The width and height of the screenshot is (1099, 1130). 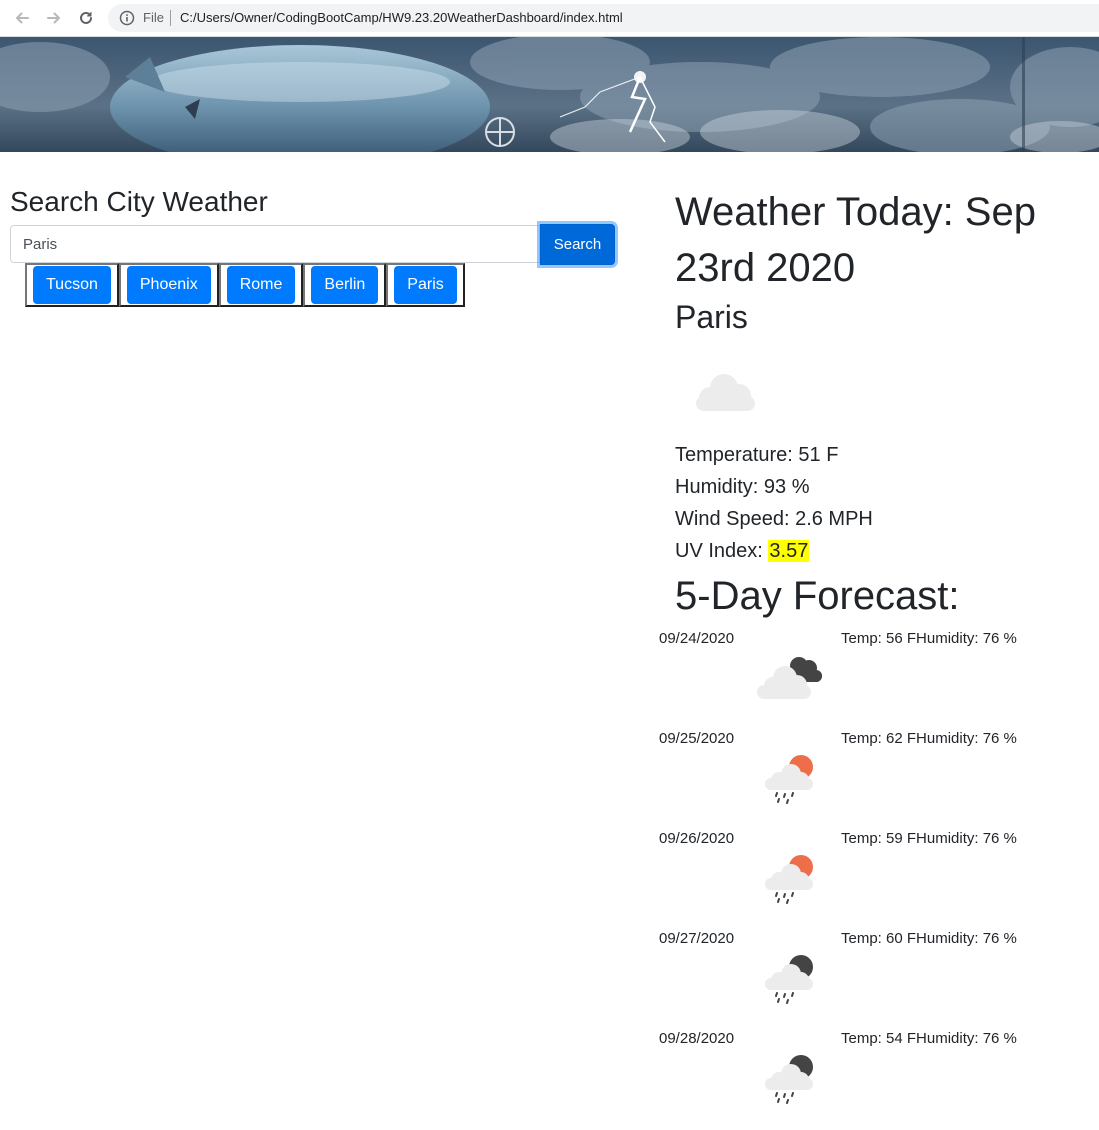 What do you see at coordinates (697, 1038) in the screenshot?
I see `forecast-date: 09/28/2020` at bounding box center [697, 1038].